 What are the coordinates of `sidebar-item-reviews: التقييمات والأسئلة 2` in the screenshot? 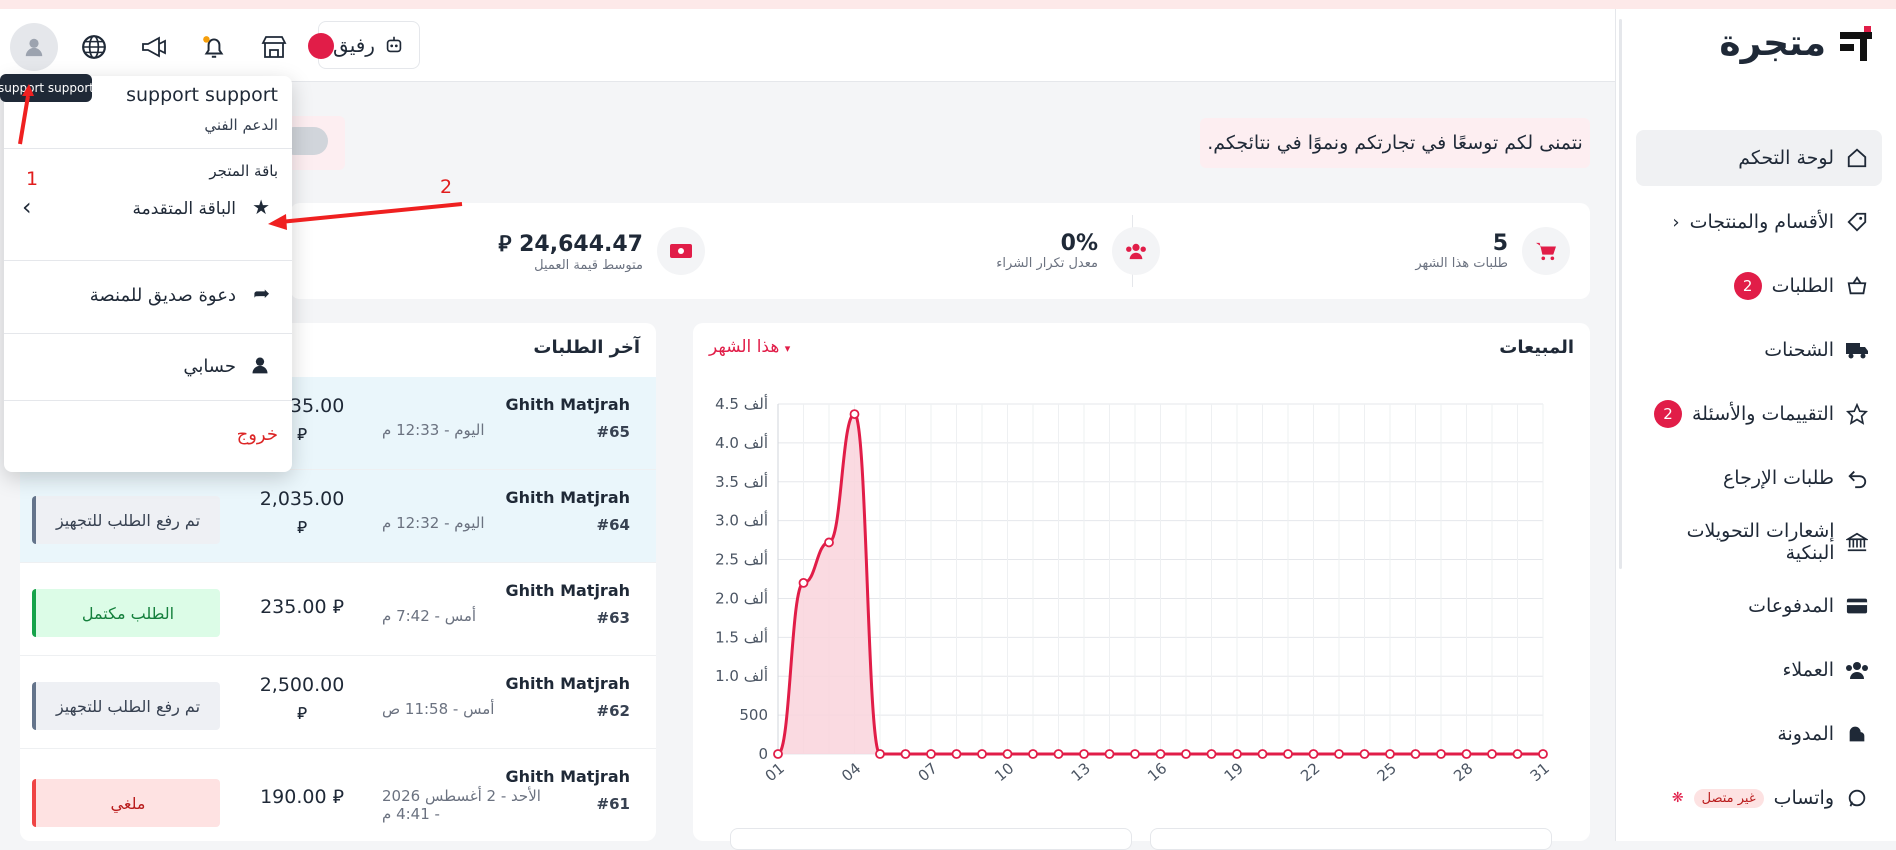 It's located at (1759, 414).